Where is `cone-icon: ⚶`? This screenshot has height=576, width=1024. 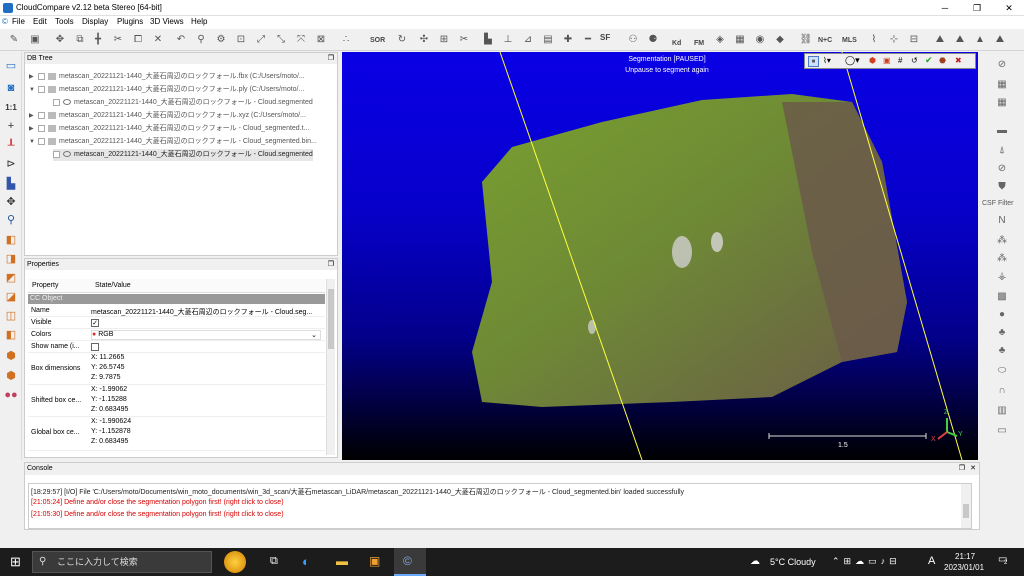 cone-icon: ⚶ is located at coordinates (1002, 277).